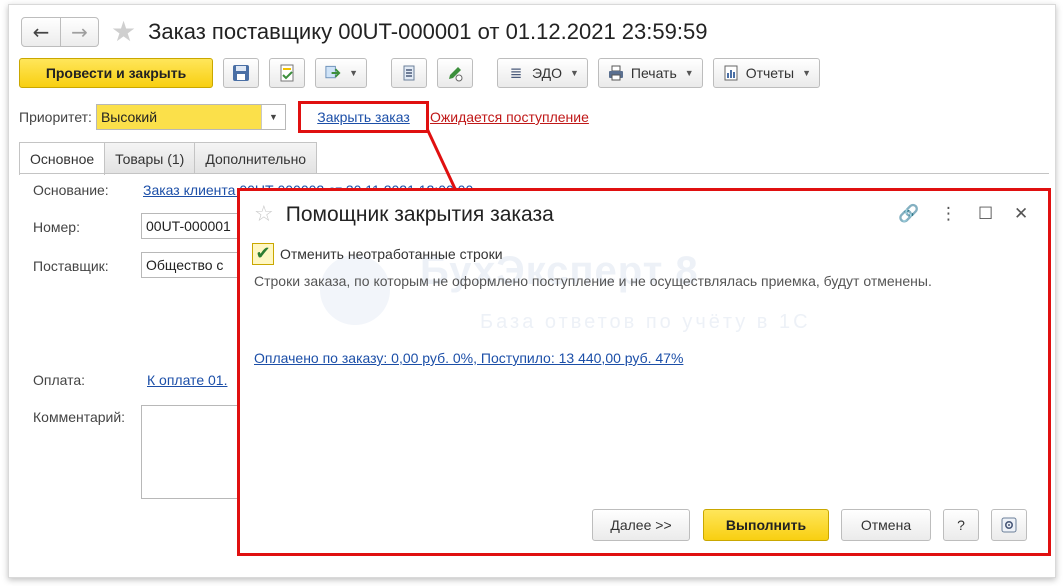 The width and height of the screenshot is (1063, 586). I want to click on help-button: ?, so click(961, 525).